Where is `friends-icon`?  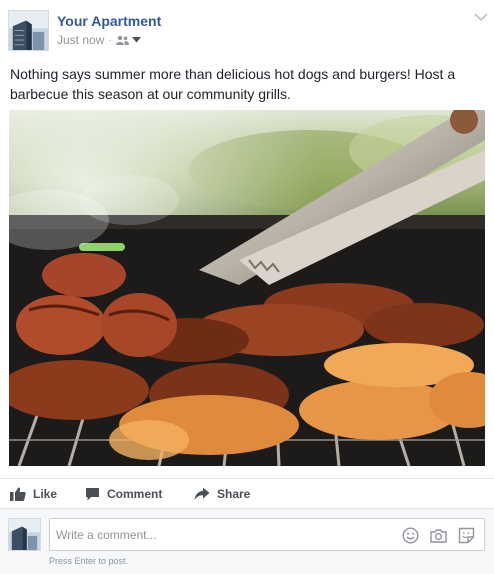 friends-icon is located at coordinates (122, 40).